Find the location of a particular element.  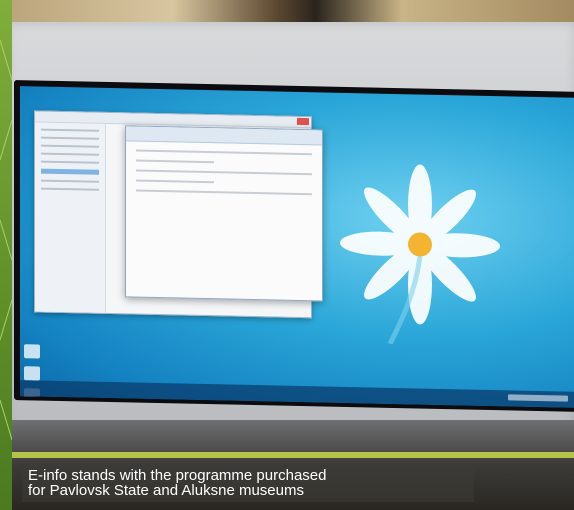

close-icon is located at coordinates (303, 121).